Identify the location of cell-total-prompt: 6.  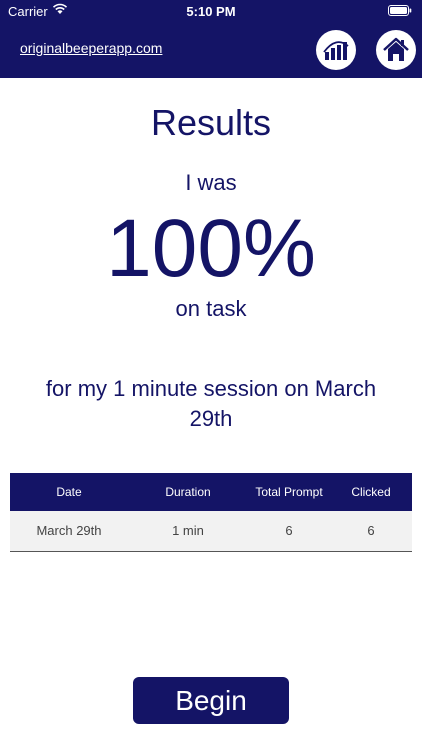
(289, 531).